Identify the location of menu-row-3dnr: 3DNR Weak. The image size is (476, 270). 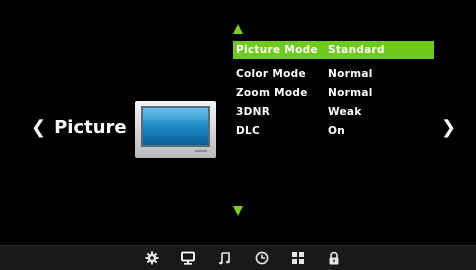
(333, 111).